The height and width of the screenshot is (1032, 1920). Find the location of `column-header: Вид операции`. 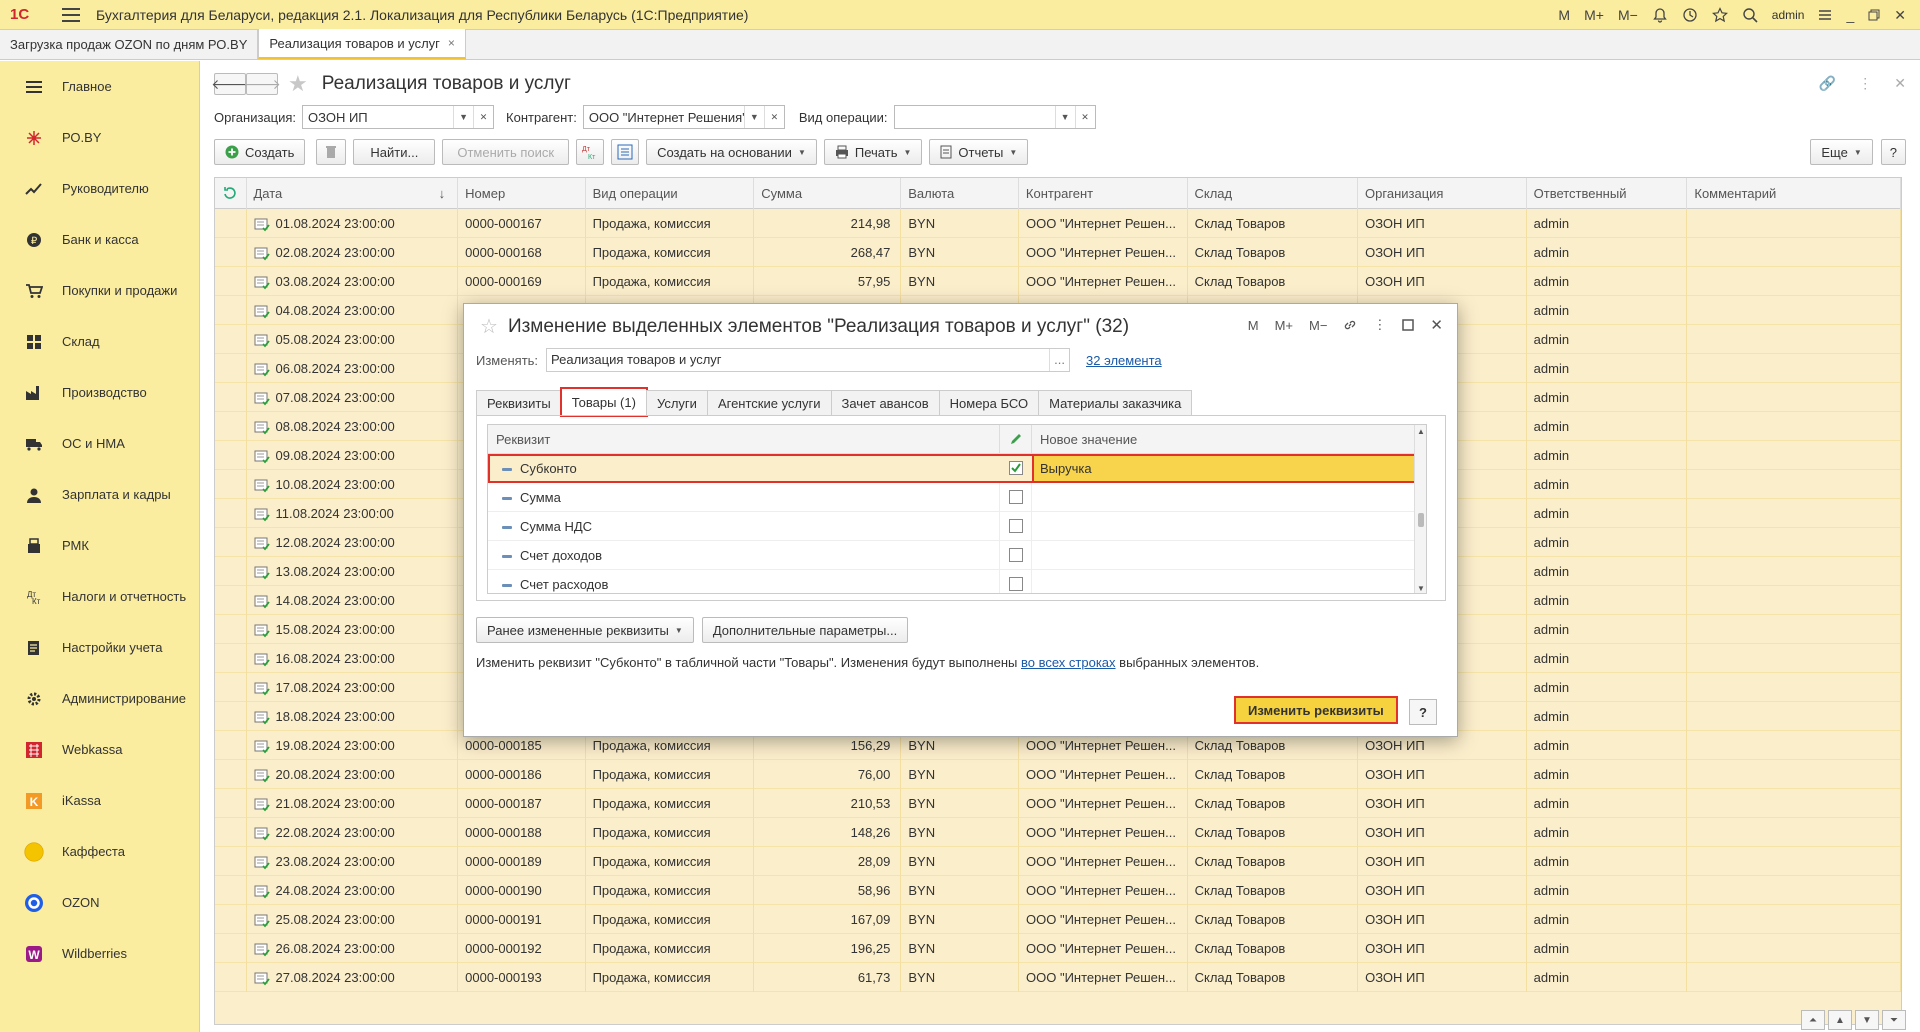

column-header: Вид операции is located at coordinates (670, 193).